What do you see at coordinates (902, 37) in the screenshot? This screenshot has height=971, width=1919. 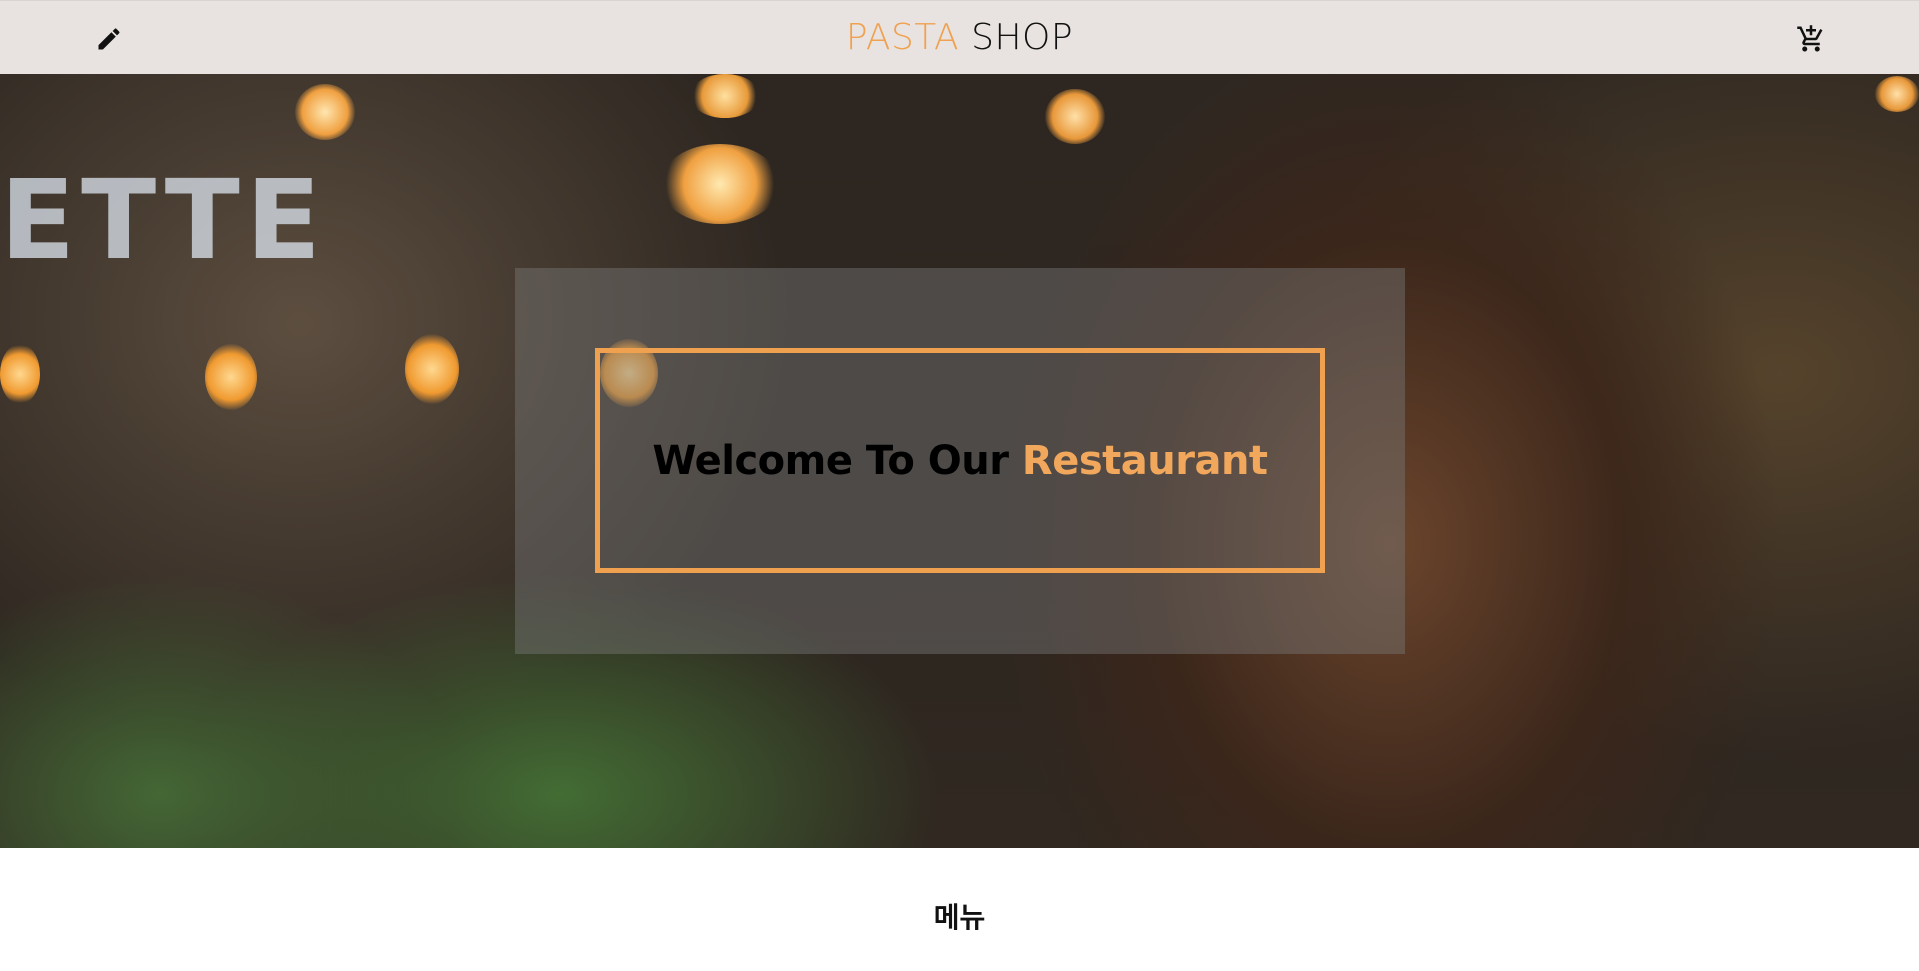 I see `logo-accent-text: PASTA` at bounding box center [902, 37].